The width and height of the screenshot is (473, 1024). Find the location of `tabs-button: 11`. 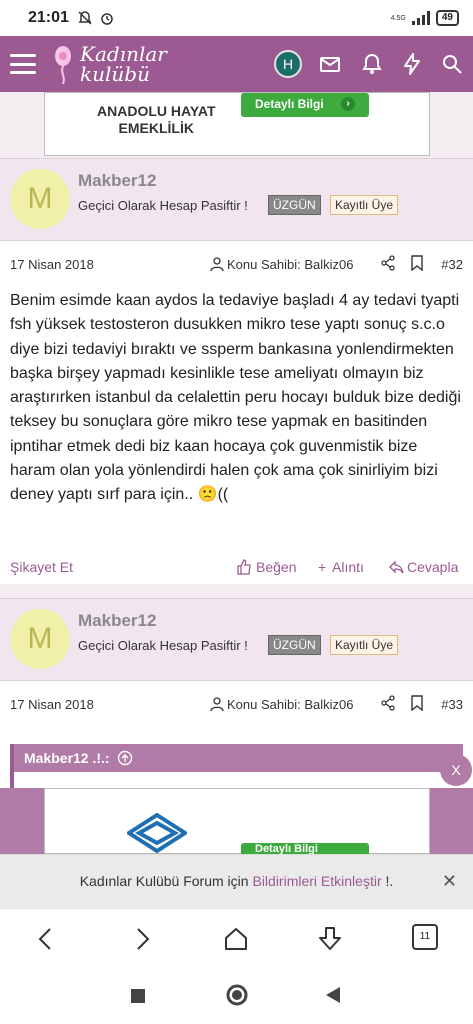

tabs-button: 11 is located at coordinates (425, 937).